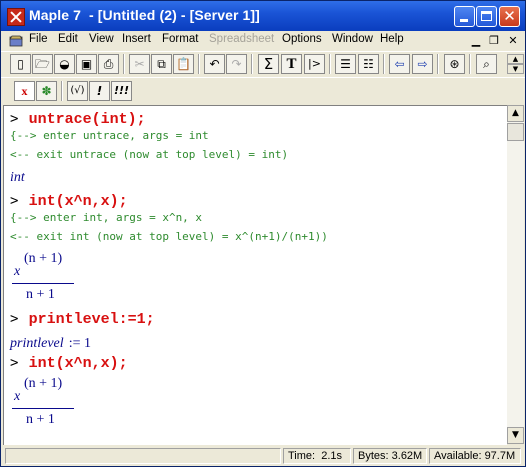 This screenshot has width=526, height=467. I want to click on validate-button: (√), so click(77, 91).